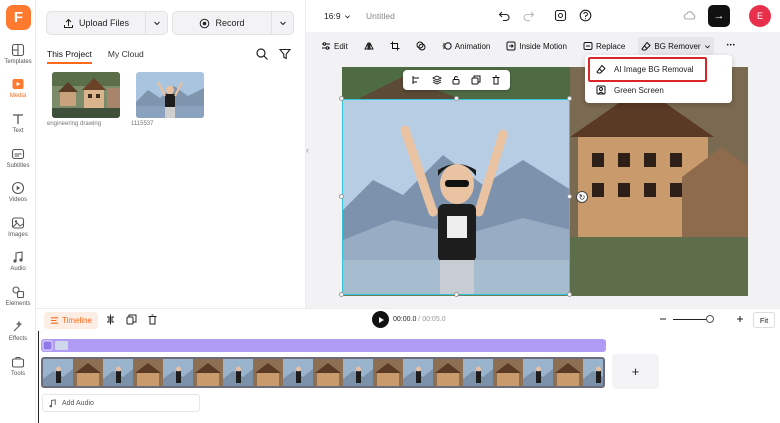  I want to click on clip-filmstrip, so click(323, 372).